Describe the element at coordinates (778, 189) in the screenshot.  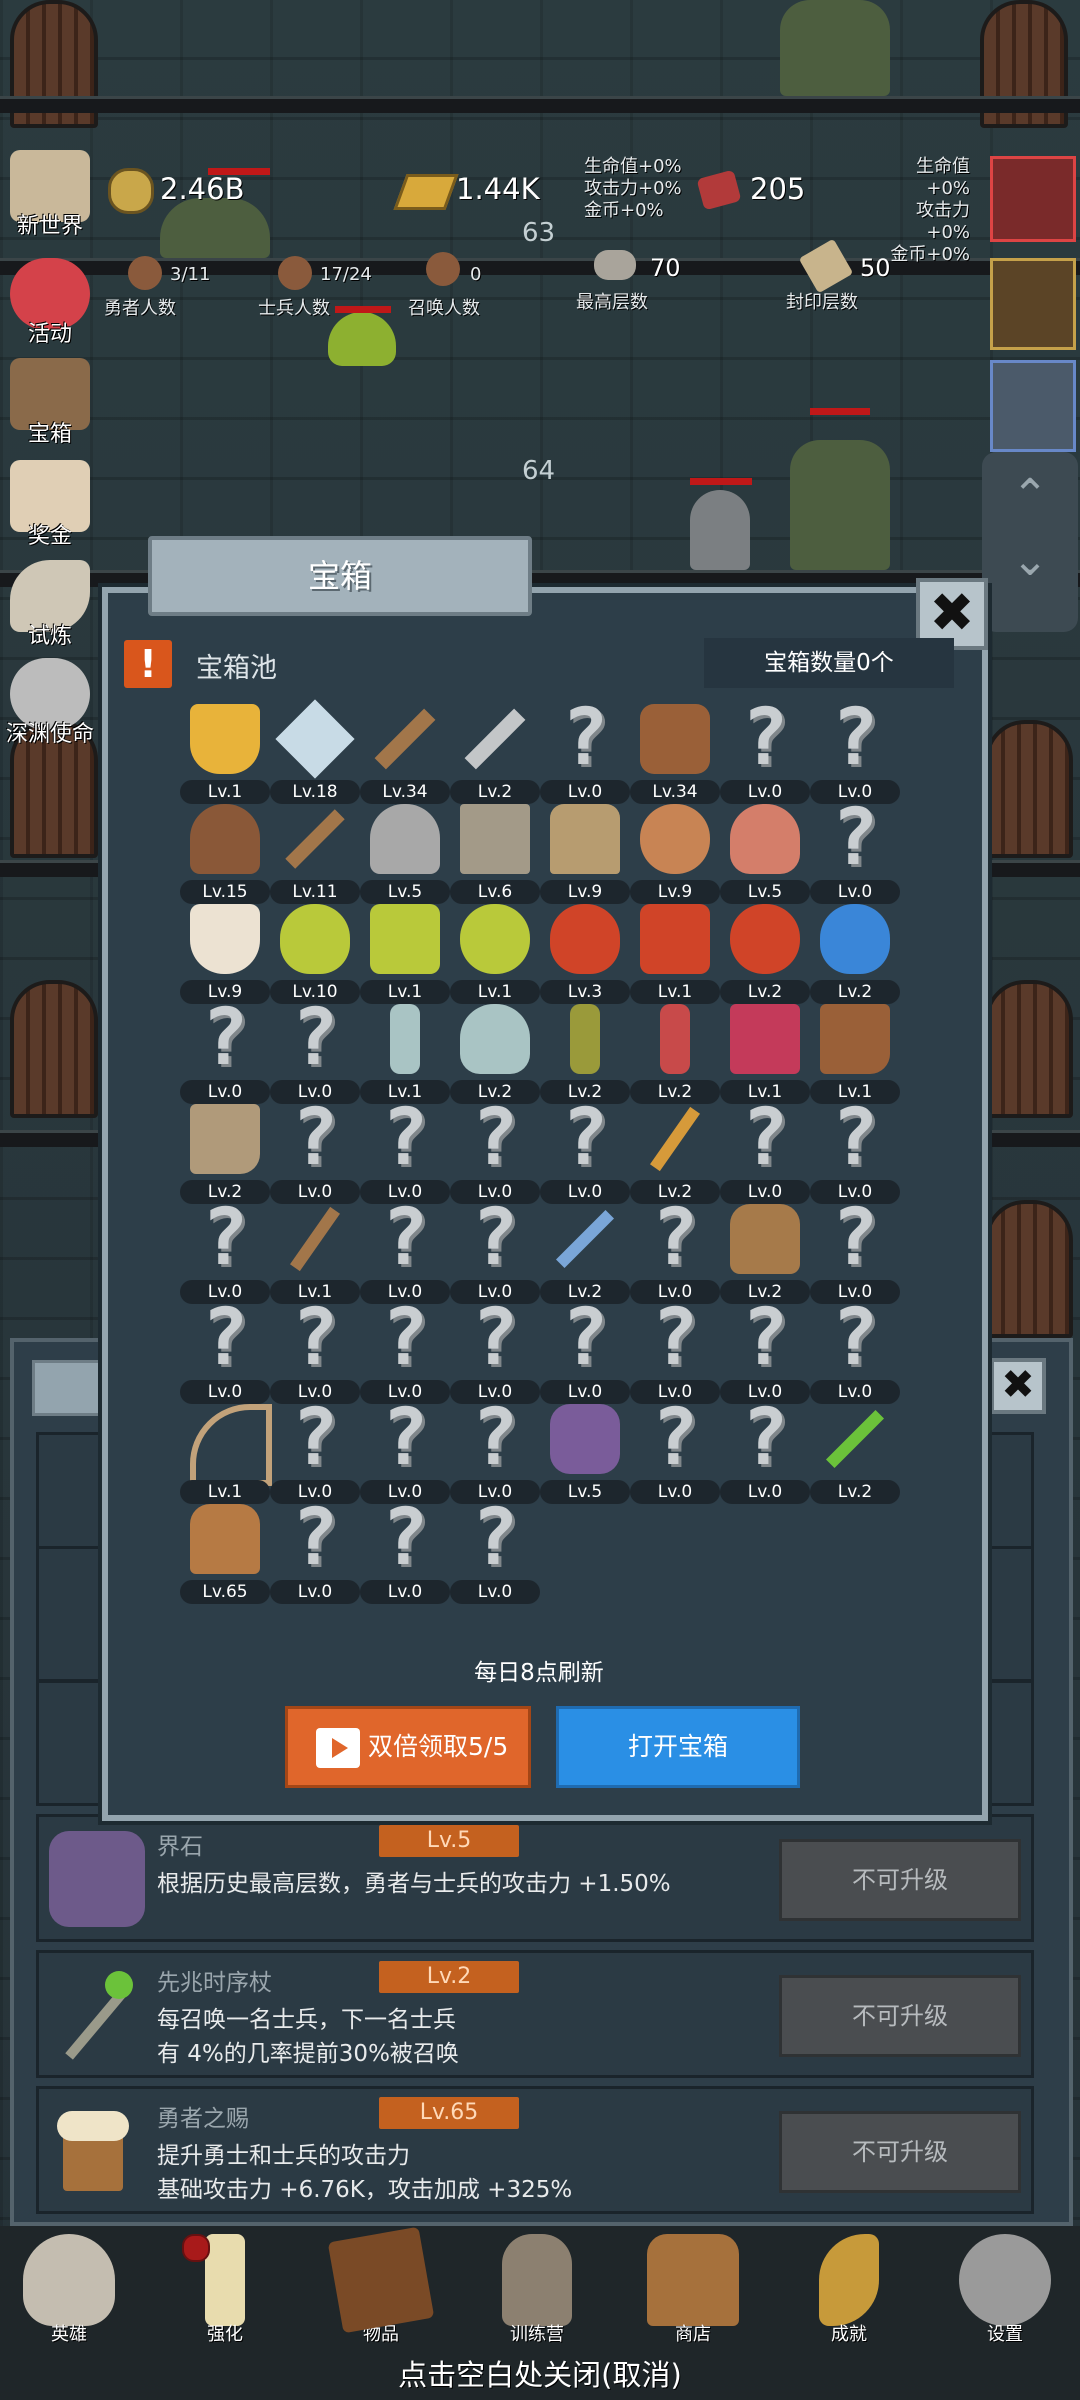
I see `meat-amount: 205` at that location.